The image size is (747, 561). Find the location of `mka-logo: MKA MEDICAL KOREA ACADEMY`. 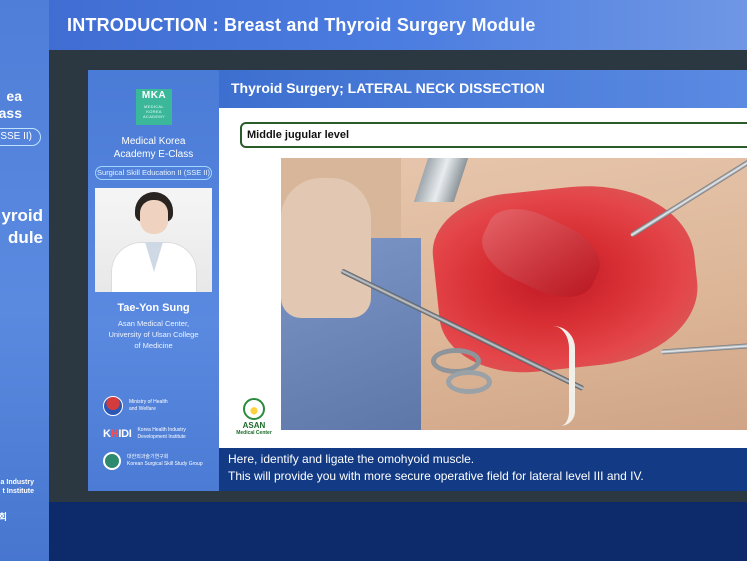

mka-logo: MKA MEDICAL KOREA ACADEMY is located at coordinates (154, 107).